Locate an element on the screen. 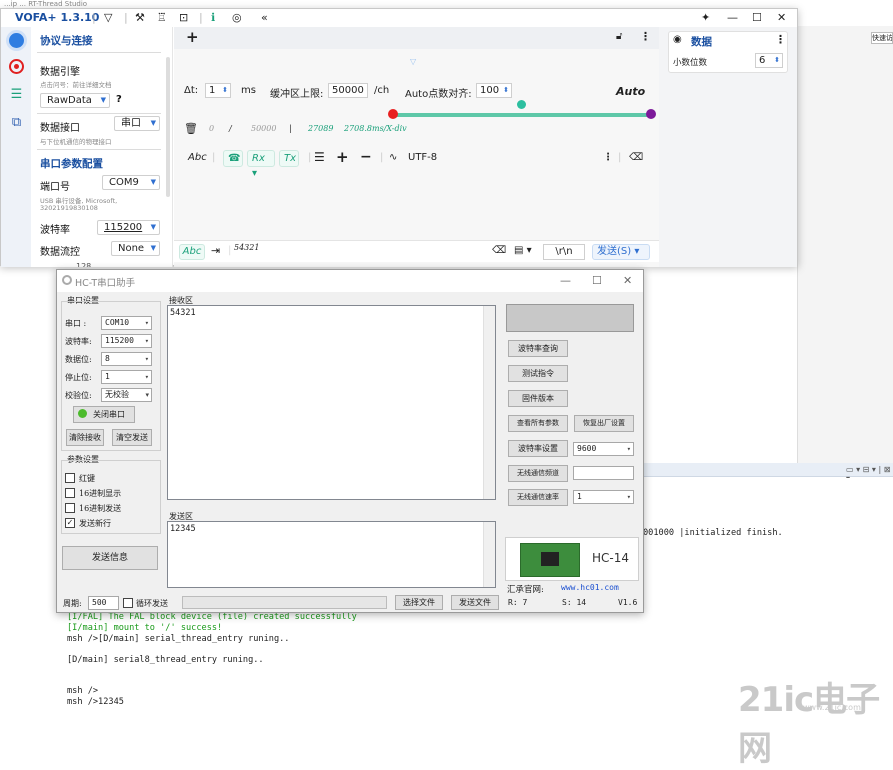  plus-icon: + is located at coordinates (342, 157).